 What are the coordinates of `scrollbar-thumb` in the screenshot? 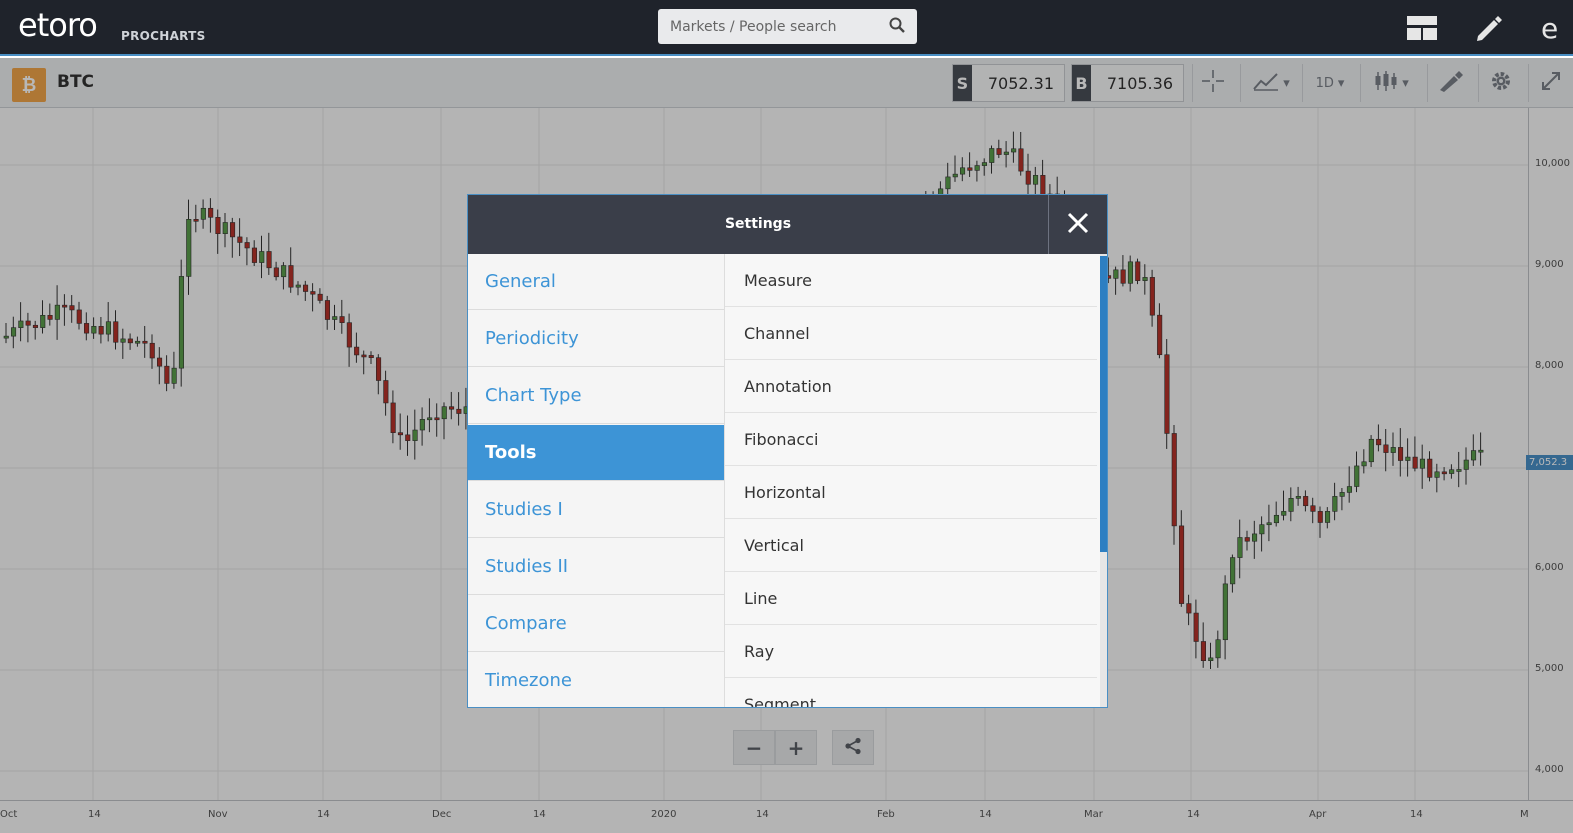 It's located at (1103, 404).